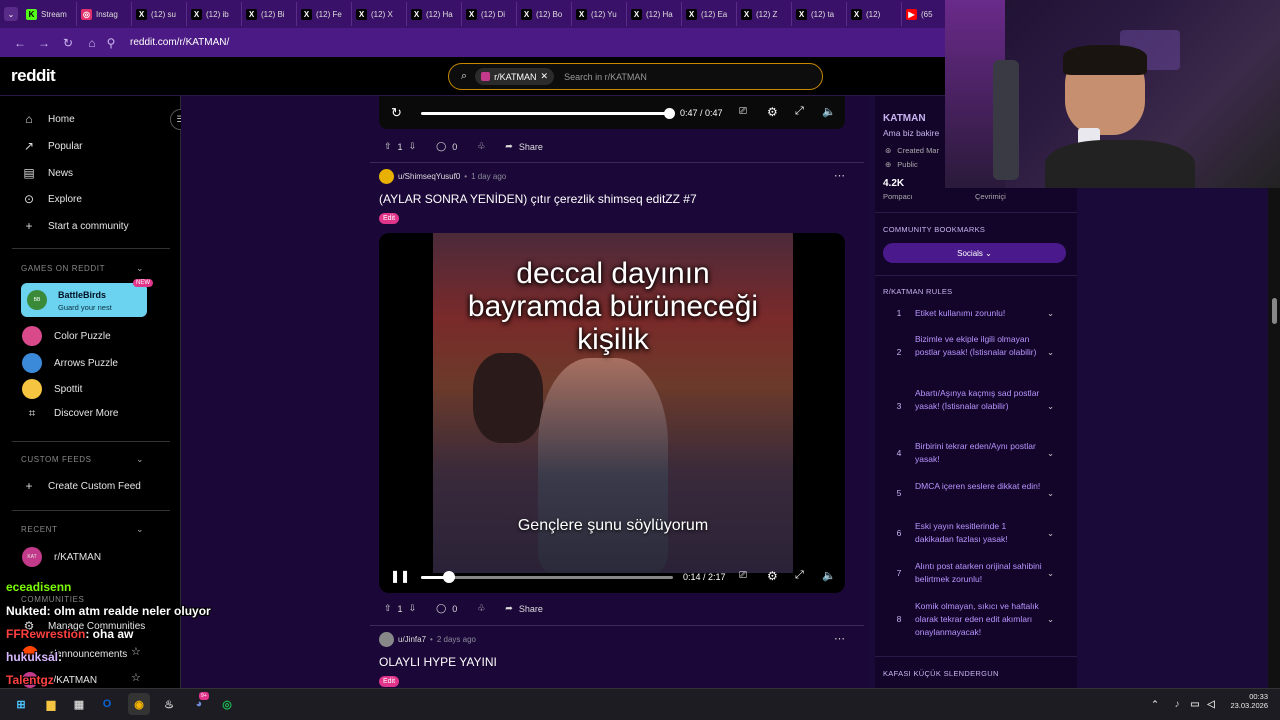 Image resolution: width=1280 pixels, height=720 pixels. Describe the element at coordinates (709, 14) in the screenshot. I see `browser-tab: X (12) Ea` at that location.